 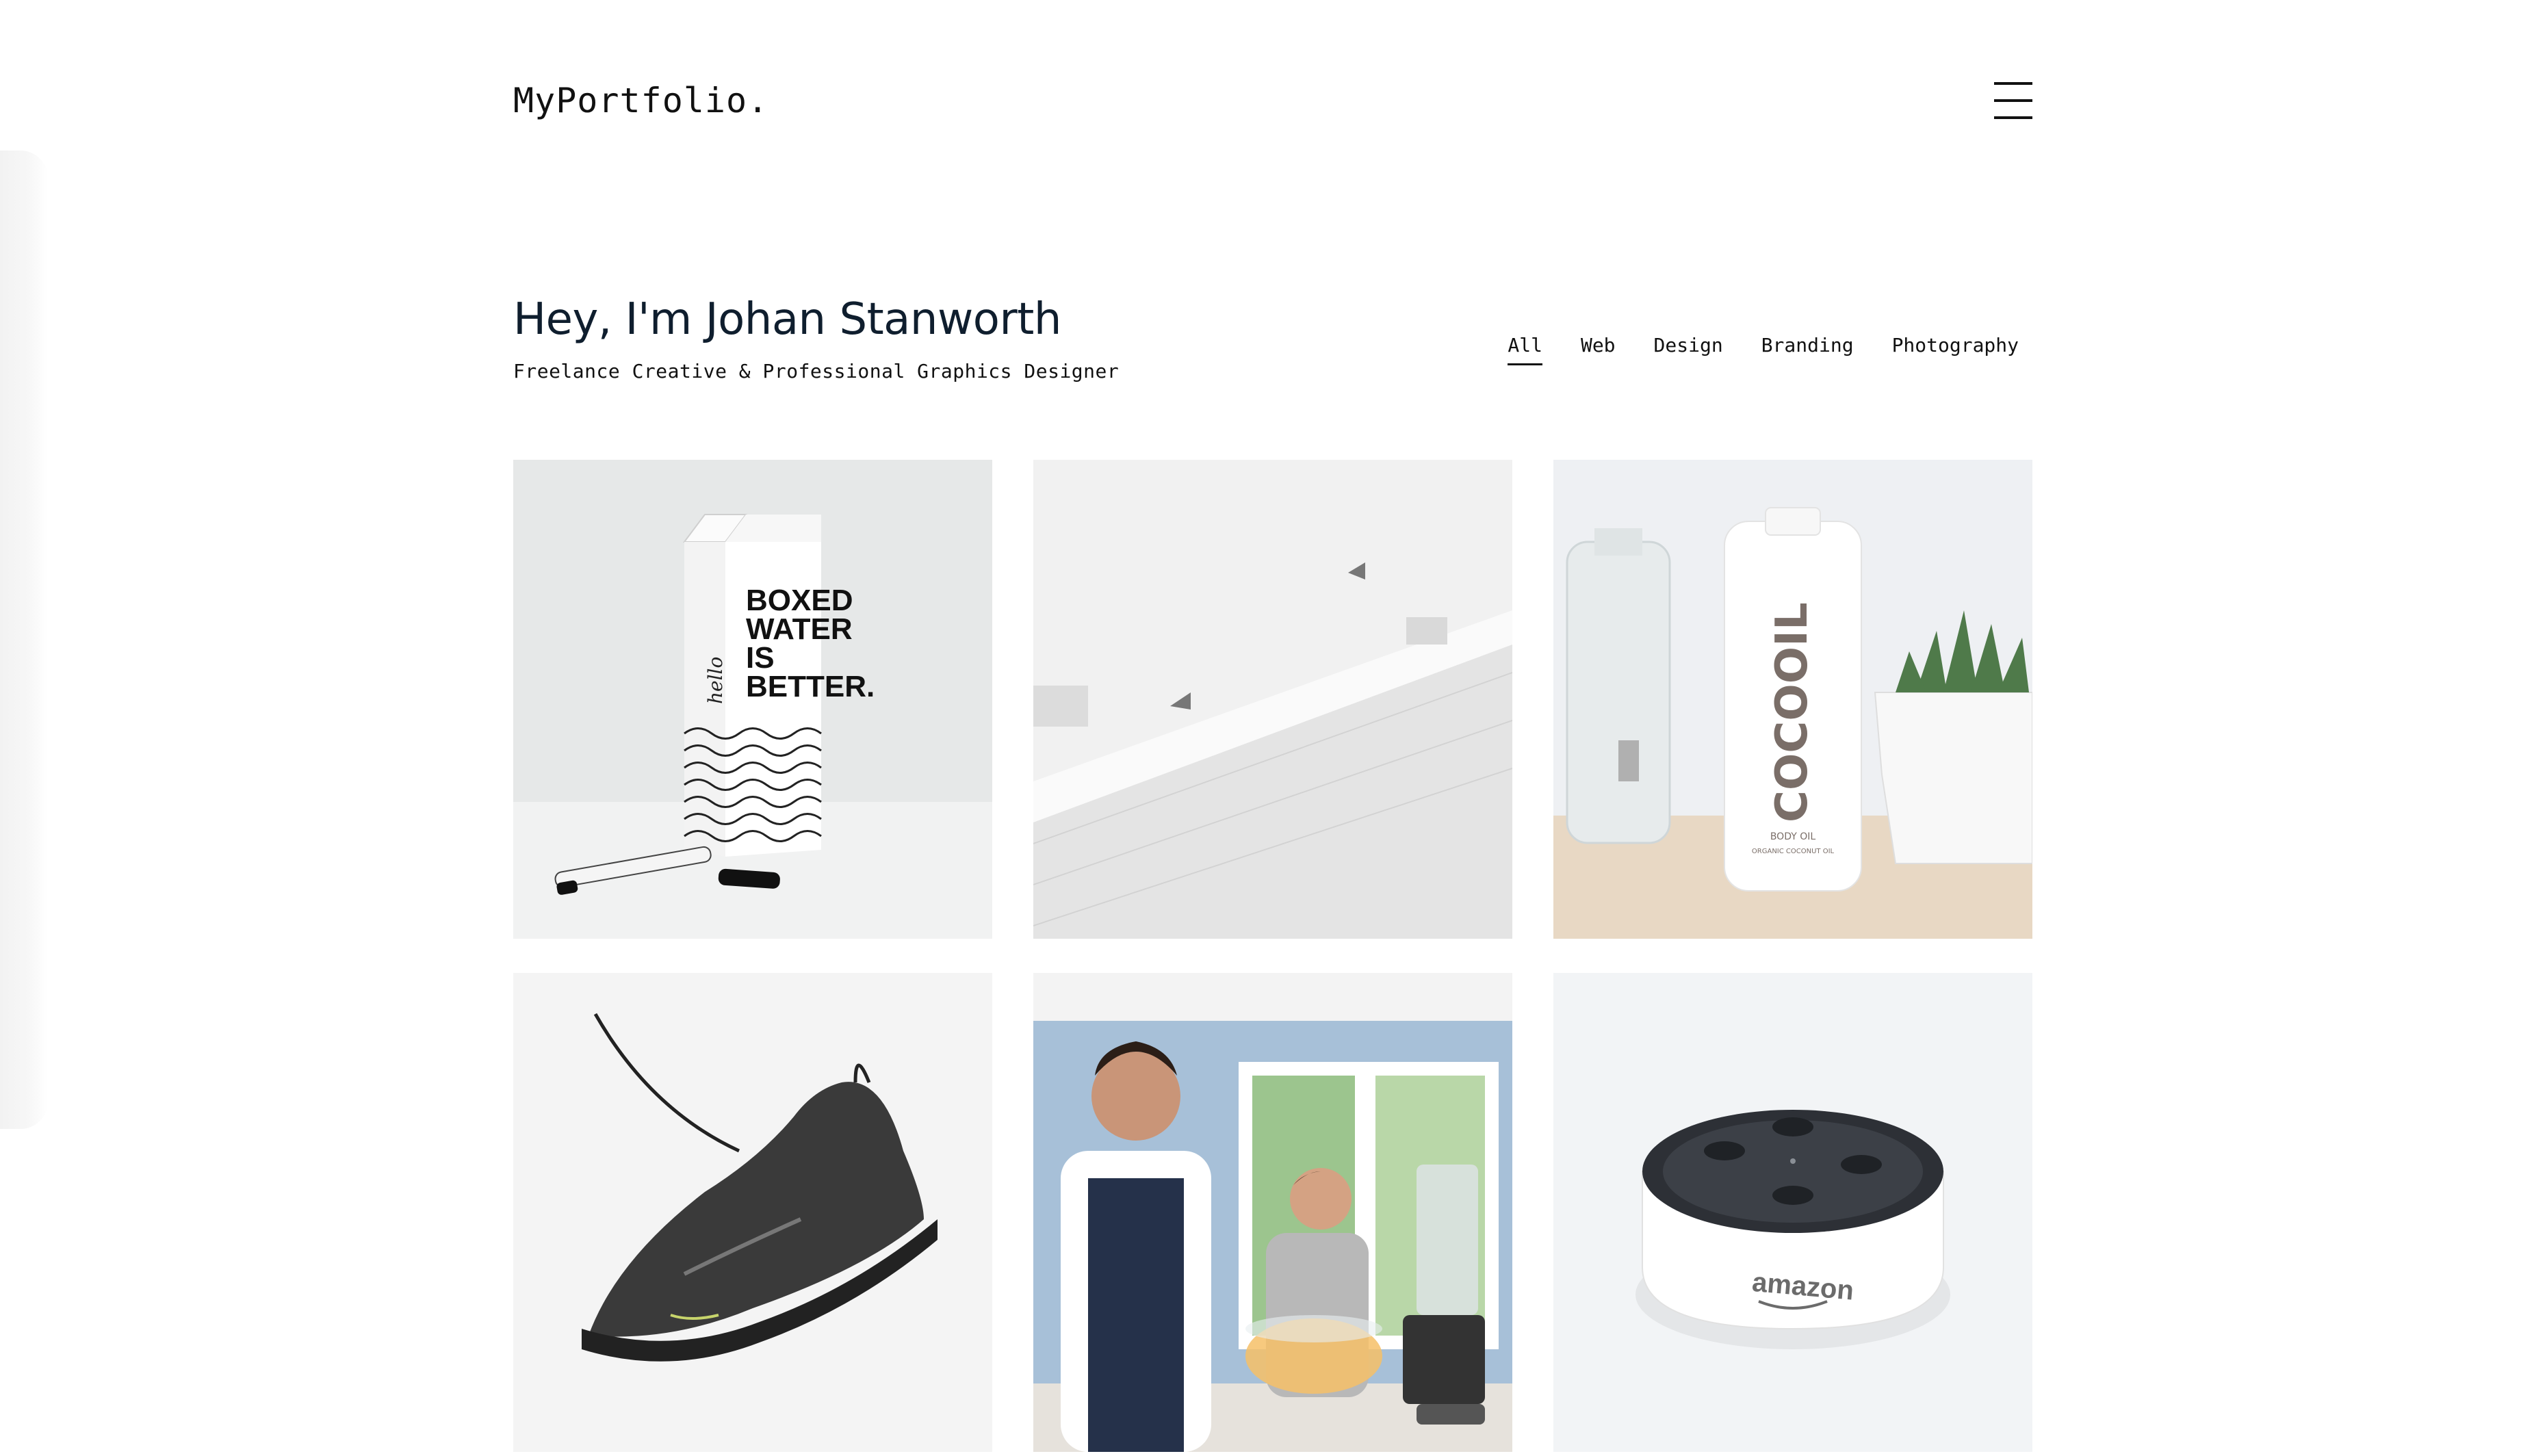 I want to click on cocooil-label-1: BODY OIL, so click(x=1793, y=836).